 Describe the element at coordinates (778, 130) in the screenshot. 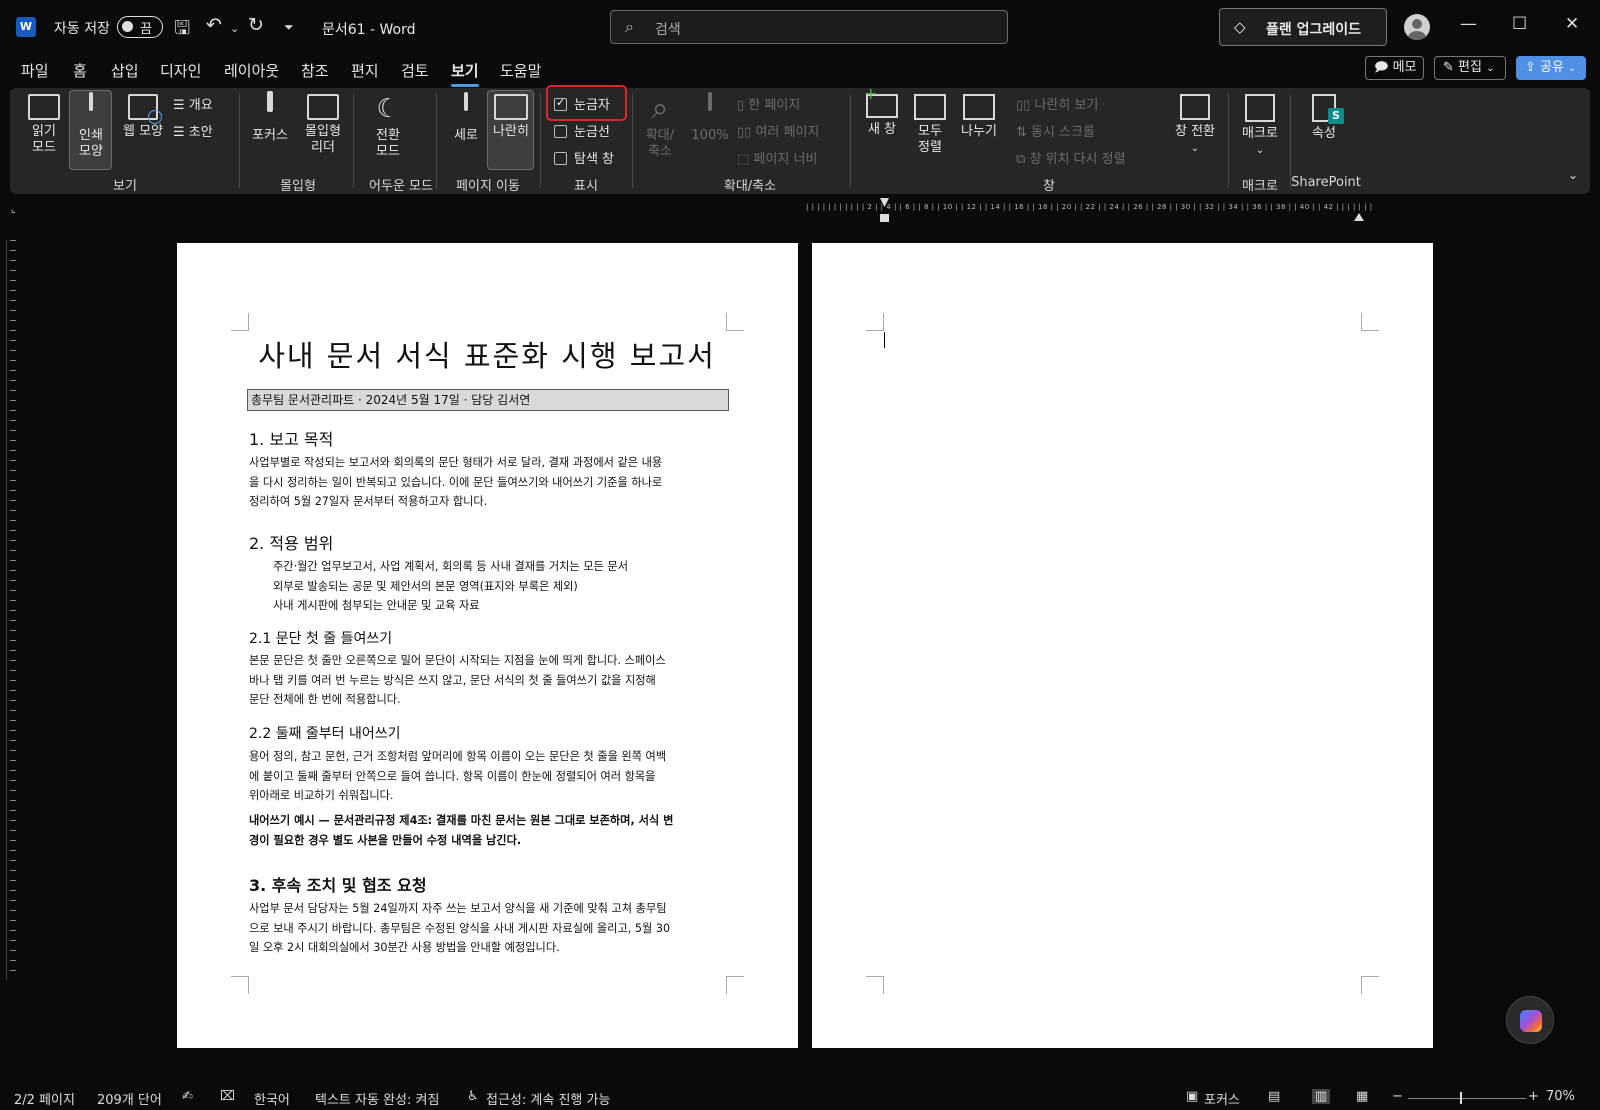

I see `multiple-pages-button: ▯▯ 여러 페이지` at that location.